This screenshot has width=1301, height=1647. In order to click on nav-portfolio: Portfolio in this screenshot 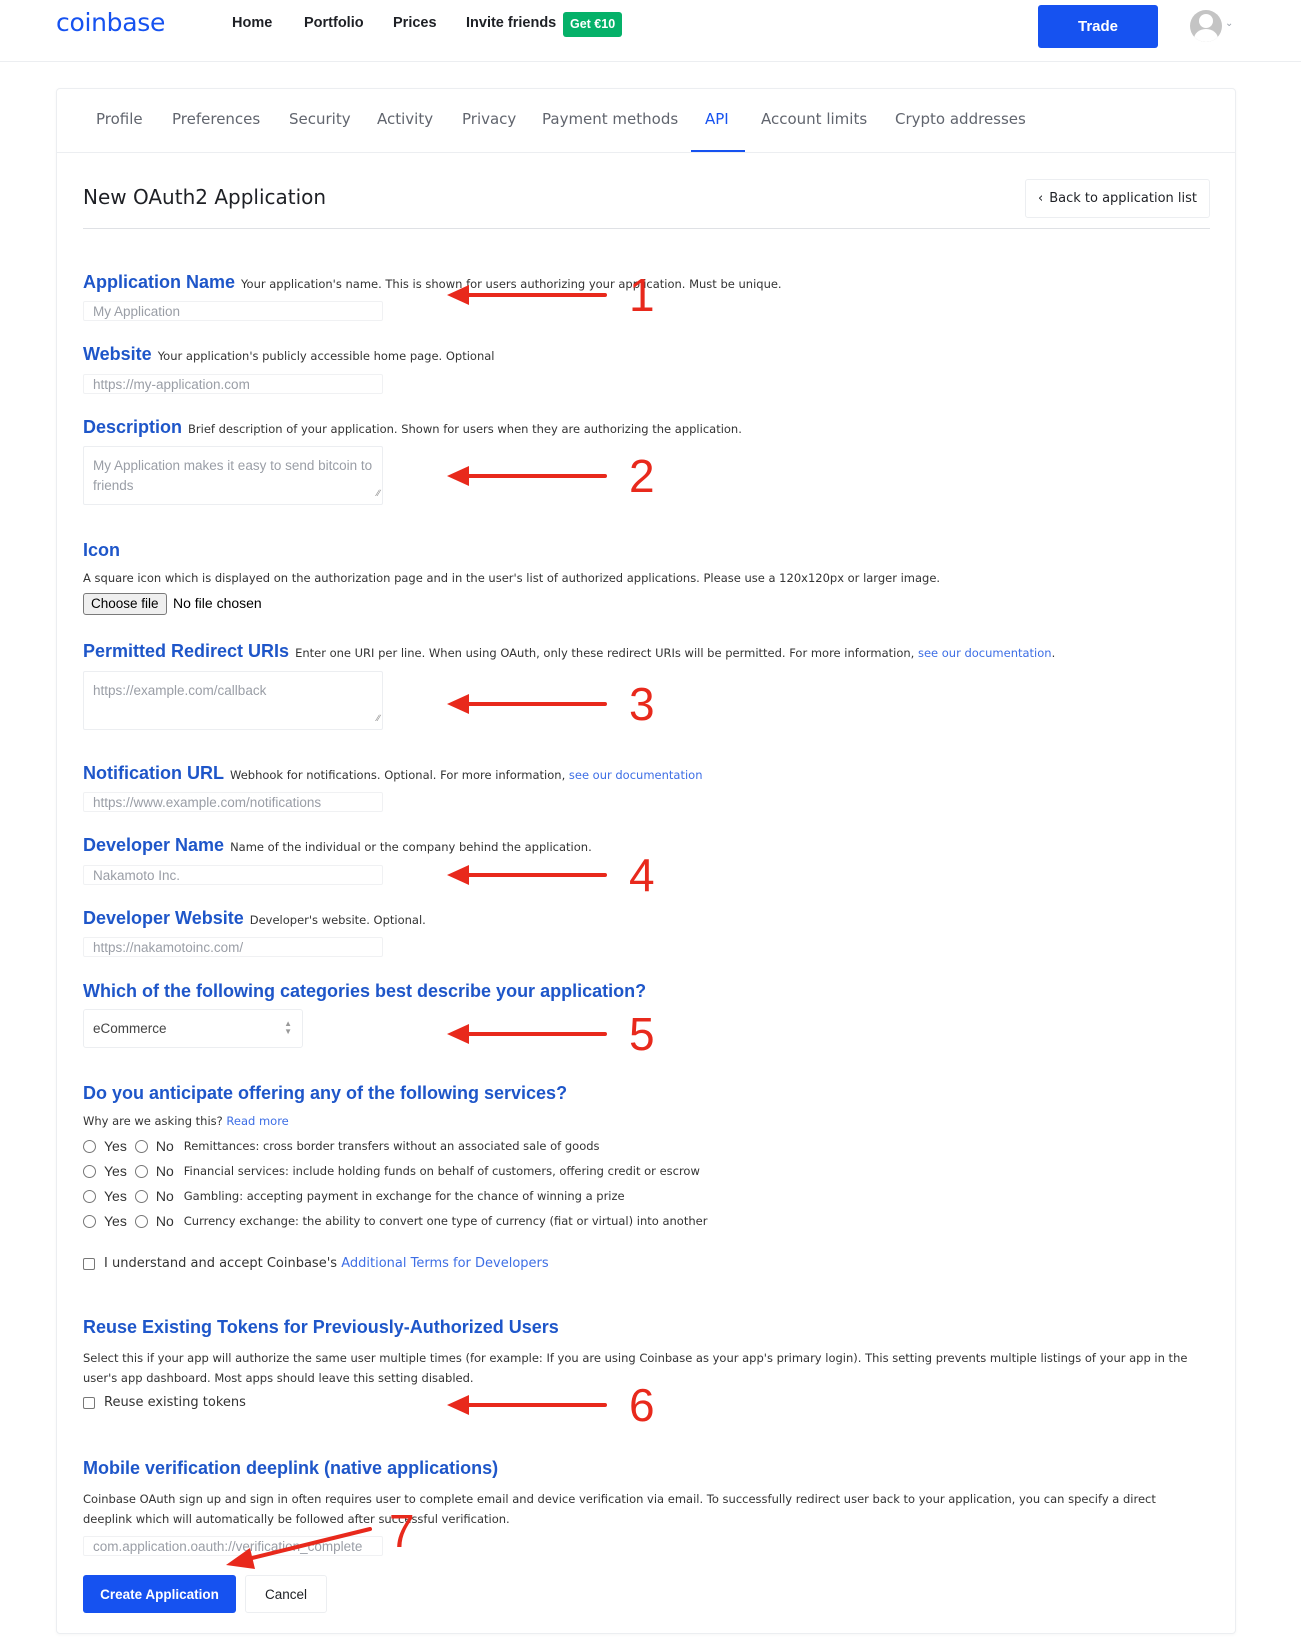, I will do `click(334, 23)`.